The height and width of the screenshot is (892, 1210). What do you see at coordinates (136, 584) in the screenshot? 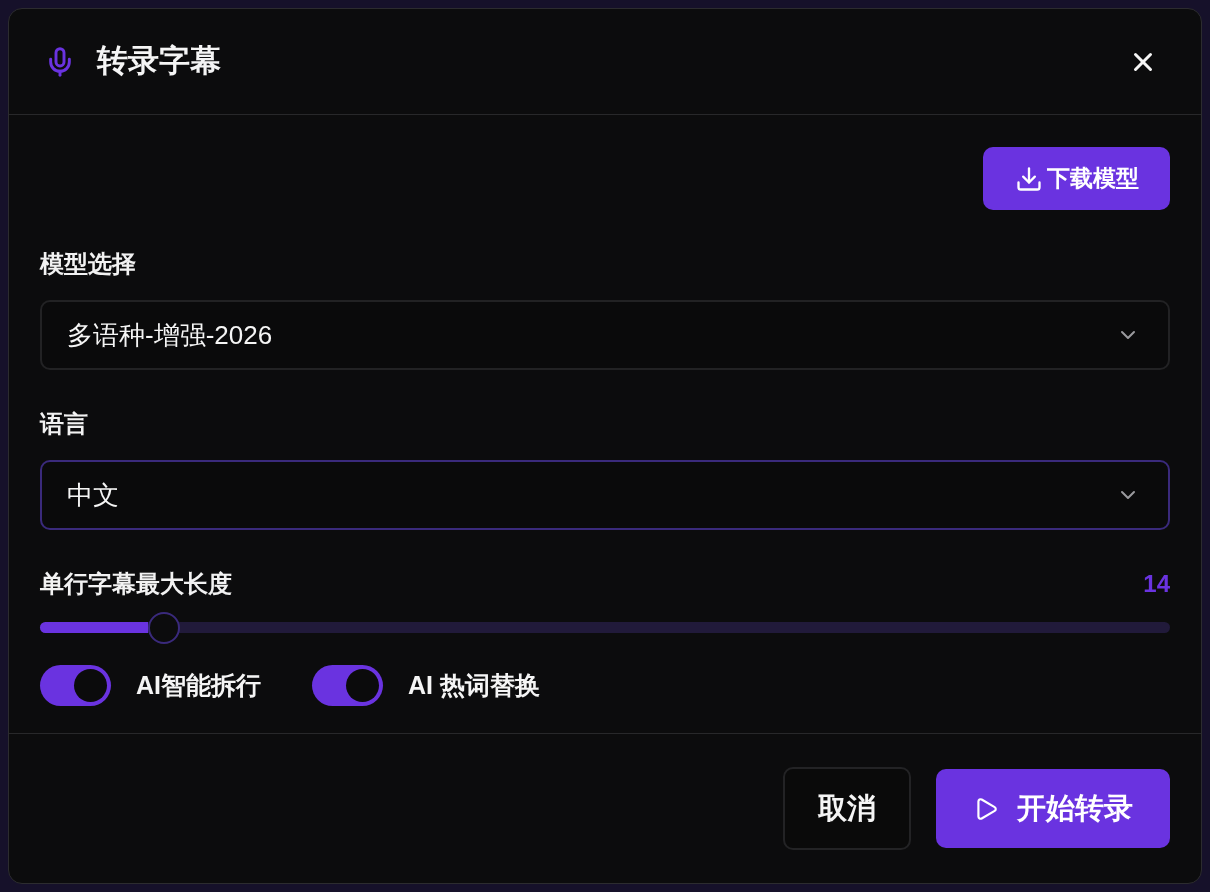
I see `slider-label: 单行字幕最大长度` at bounding box center [136, 584].